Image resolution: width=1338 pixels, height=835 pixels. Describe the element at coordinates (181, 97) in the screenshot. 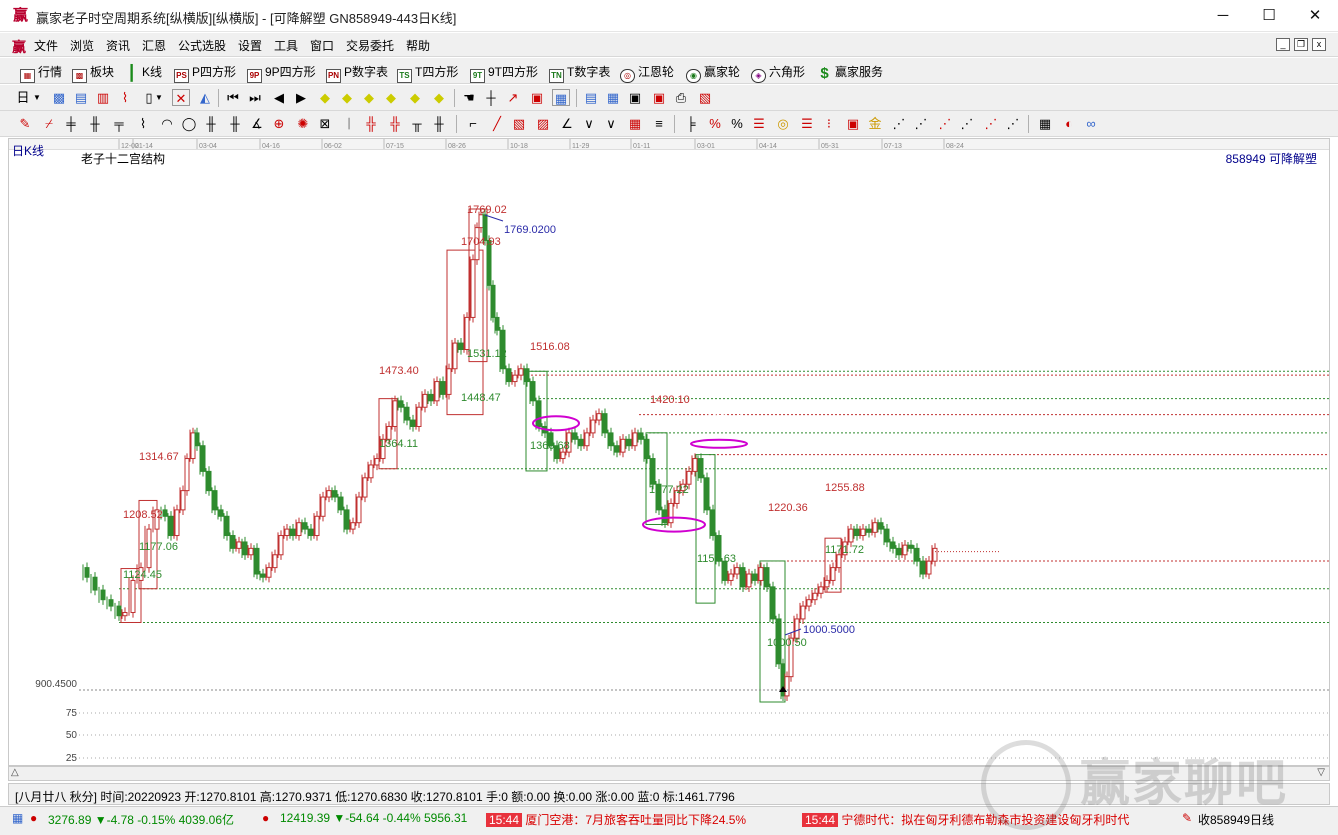

I see `cross-tool-icon: ✕` at that location.